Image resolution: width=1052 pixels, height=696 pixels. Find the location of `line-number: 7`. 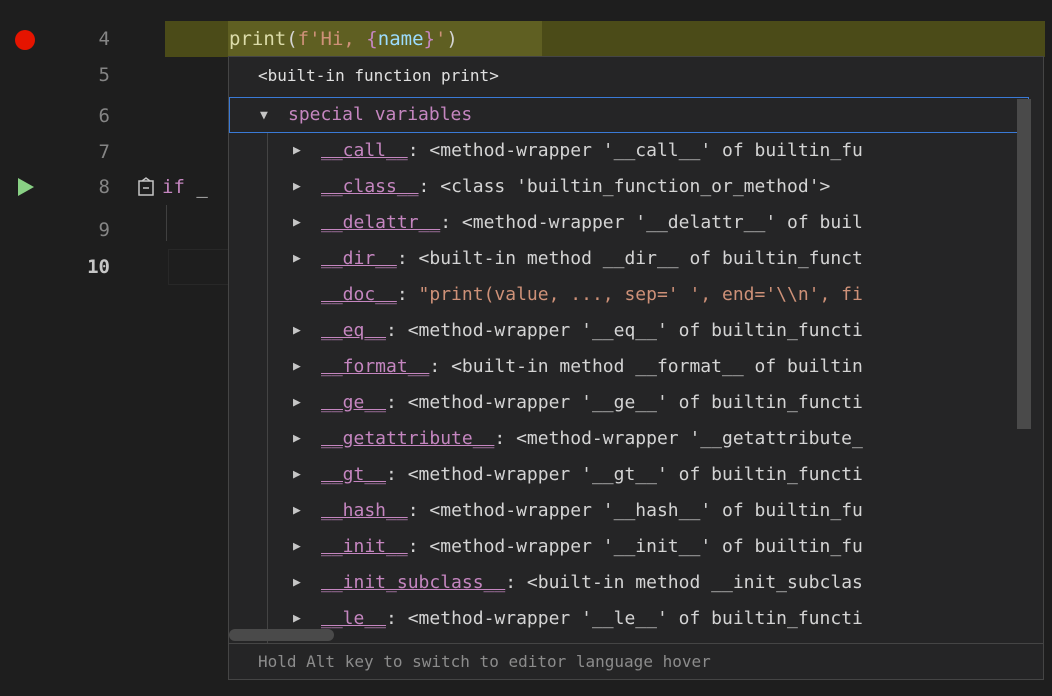

line-number: 7 is located at coordinates (104, 152).